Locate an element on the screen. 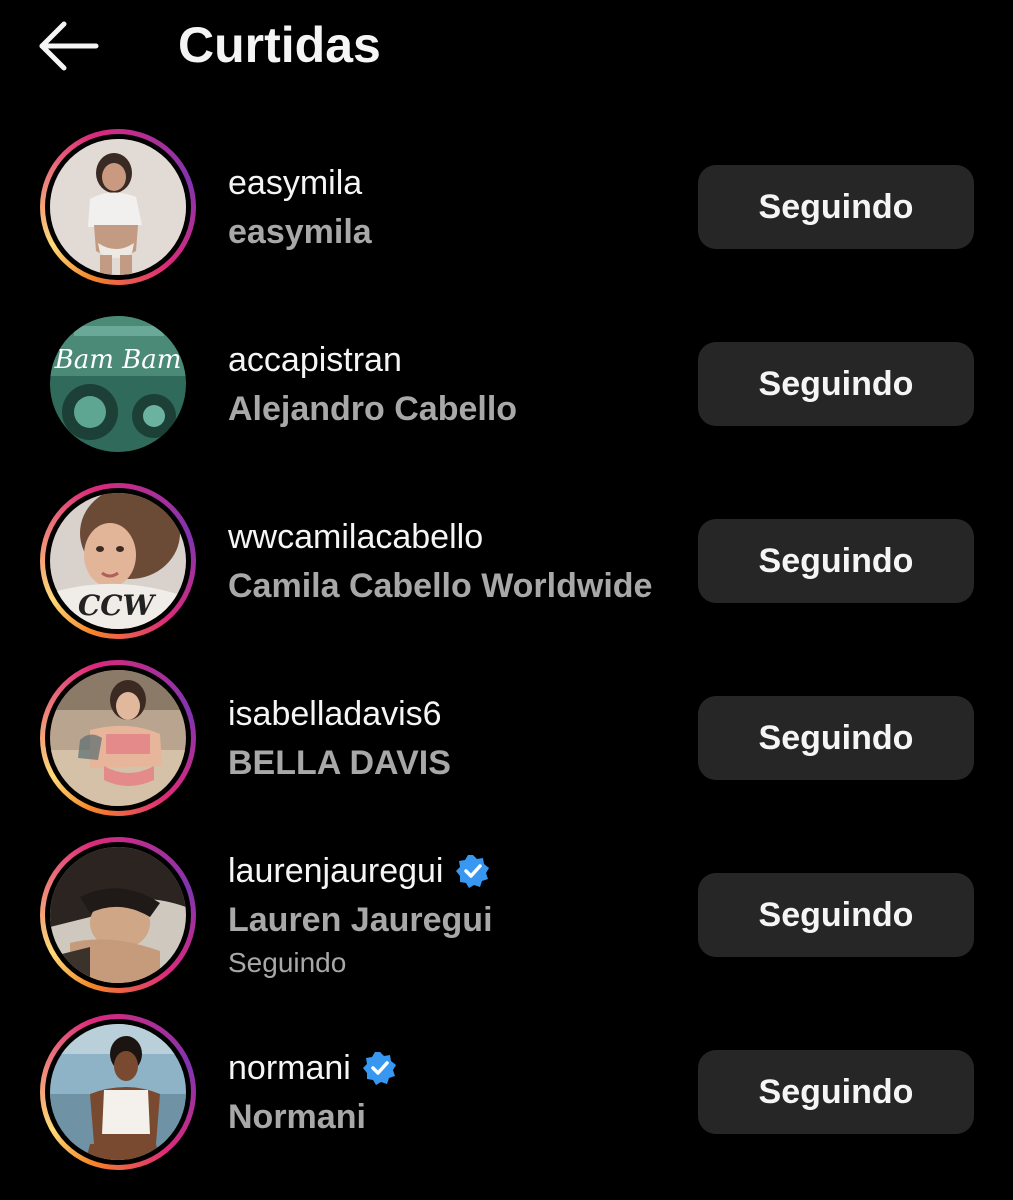 This screenshot has height=1200, width=1013. avatar: Bam Bam is located at coordinates (118, 384).